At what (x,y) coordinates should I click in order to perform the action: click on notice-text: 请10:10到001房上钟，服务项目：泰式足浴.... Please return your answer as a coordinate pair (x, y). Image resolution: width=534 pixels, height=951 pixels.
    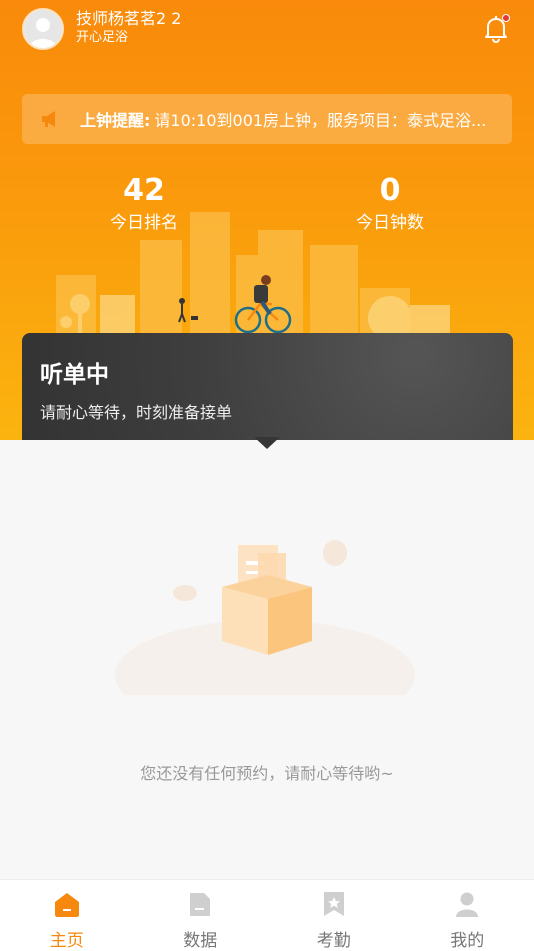
    Looking at the image, I should click on (320, 119).